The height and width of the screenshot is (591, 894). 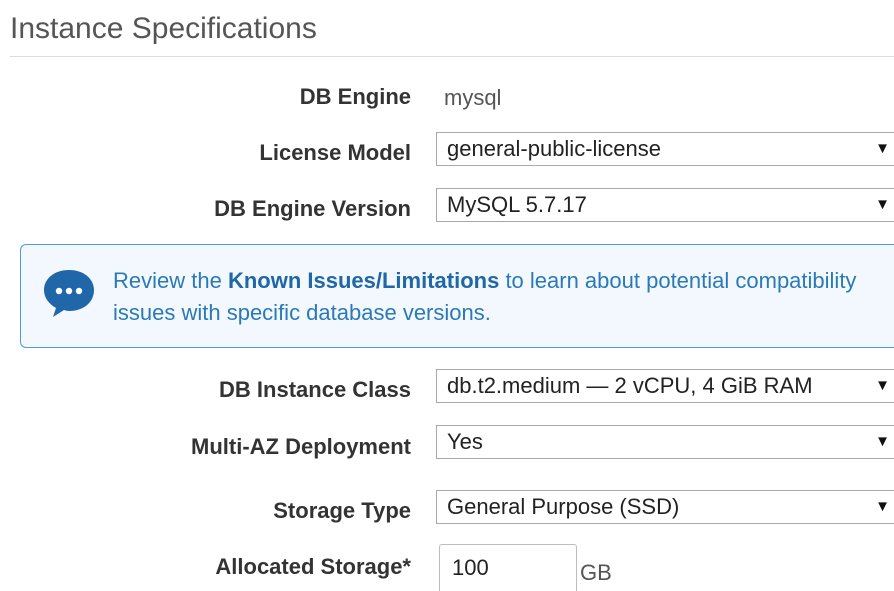 I want to click on chat-bubble-icon, so click(x=69, y=293).